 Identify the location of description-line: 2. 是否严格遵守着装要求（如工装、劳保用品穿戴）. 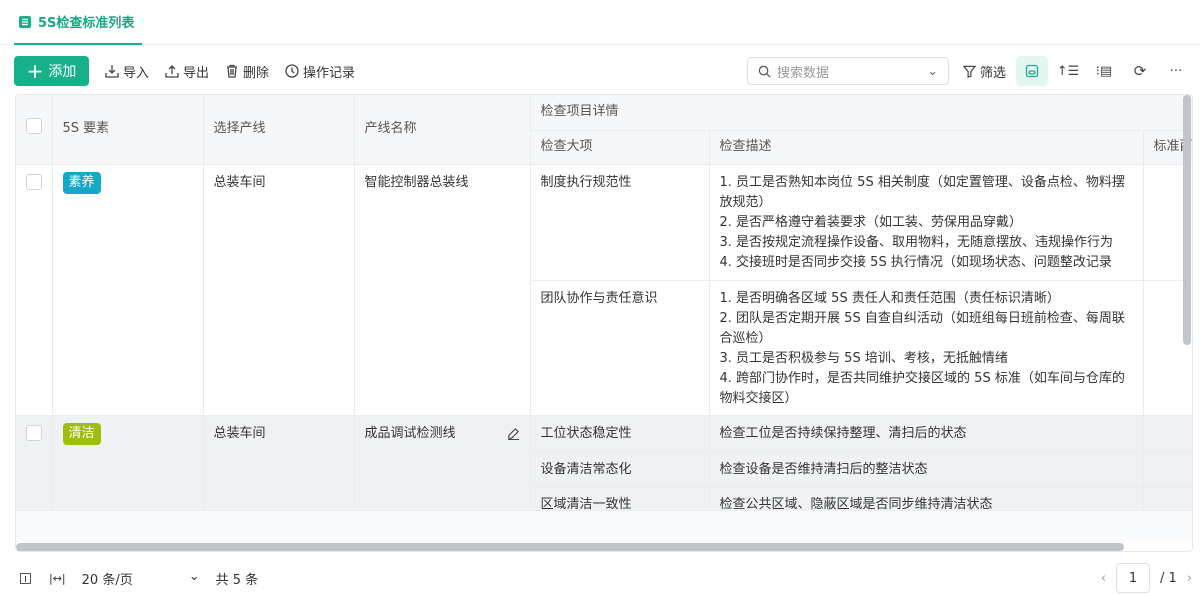
(871, 222).